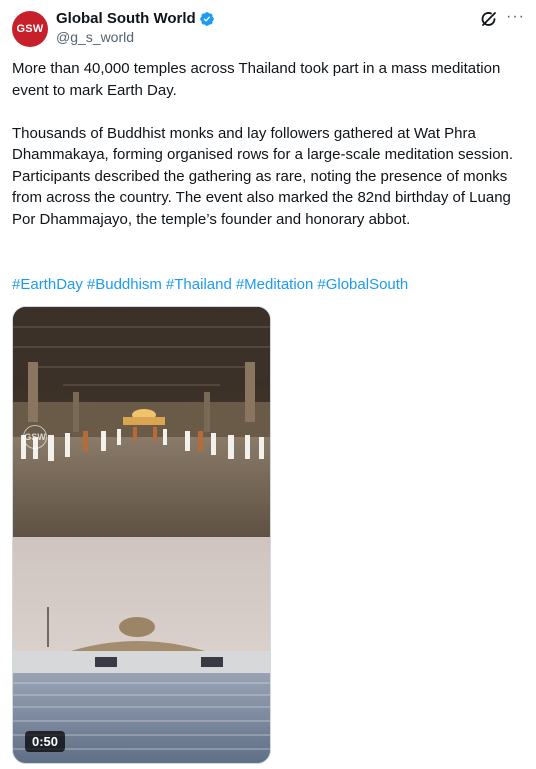  What do you see at coordinates (207, 19) in the screenshot?
I see `verified-badge-icon` at bounding box center [207, 19].